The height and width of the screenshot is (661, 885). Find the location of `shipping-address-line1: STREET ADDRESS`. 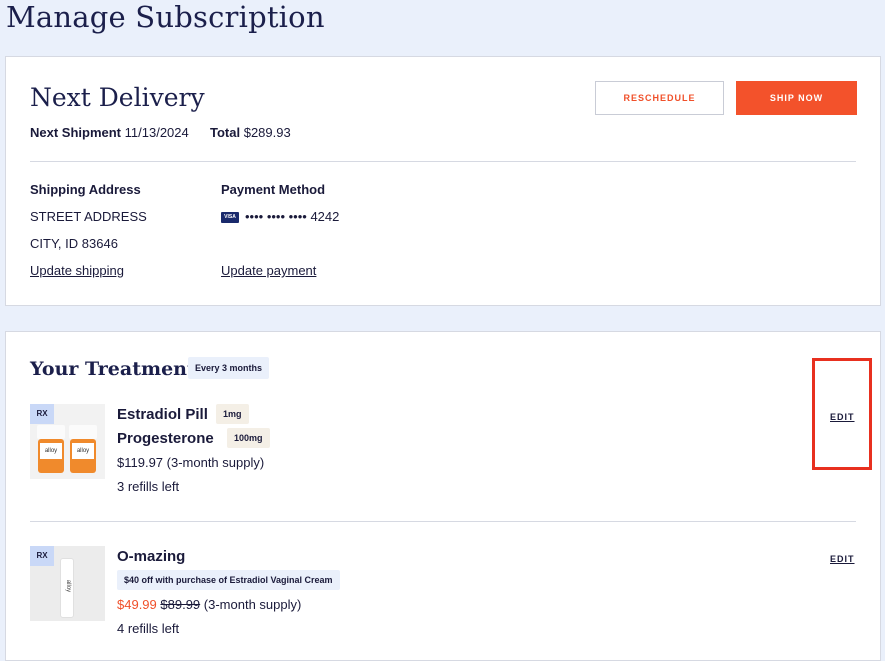

shipping-address-line1: STREET ADDRESS is located at coordinates (88, 216).